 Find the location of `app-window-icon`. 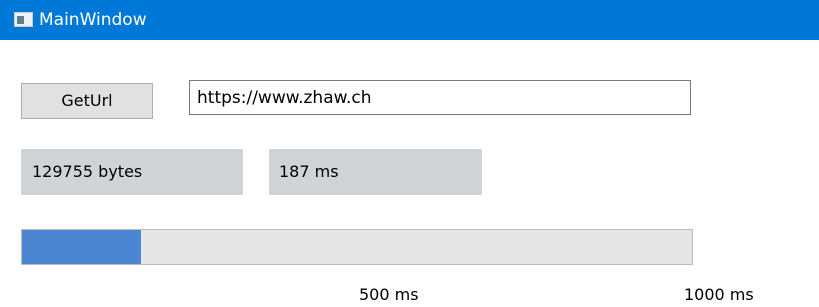

app-window-icon is located at coordinates (23, 19).